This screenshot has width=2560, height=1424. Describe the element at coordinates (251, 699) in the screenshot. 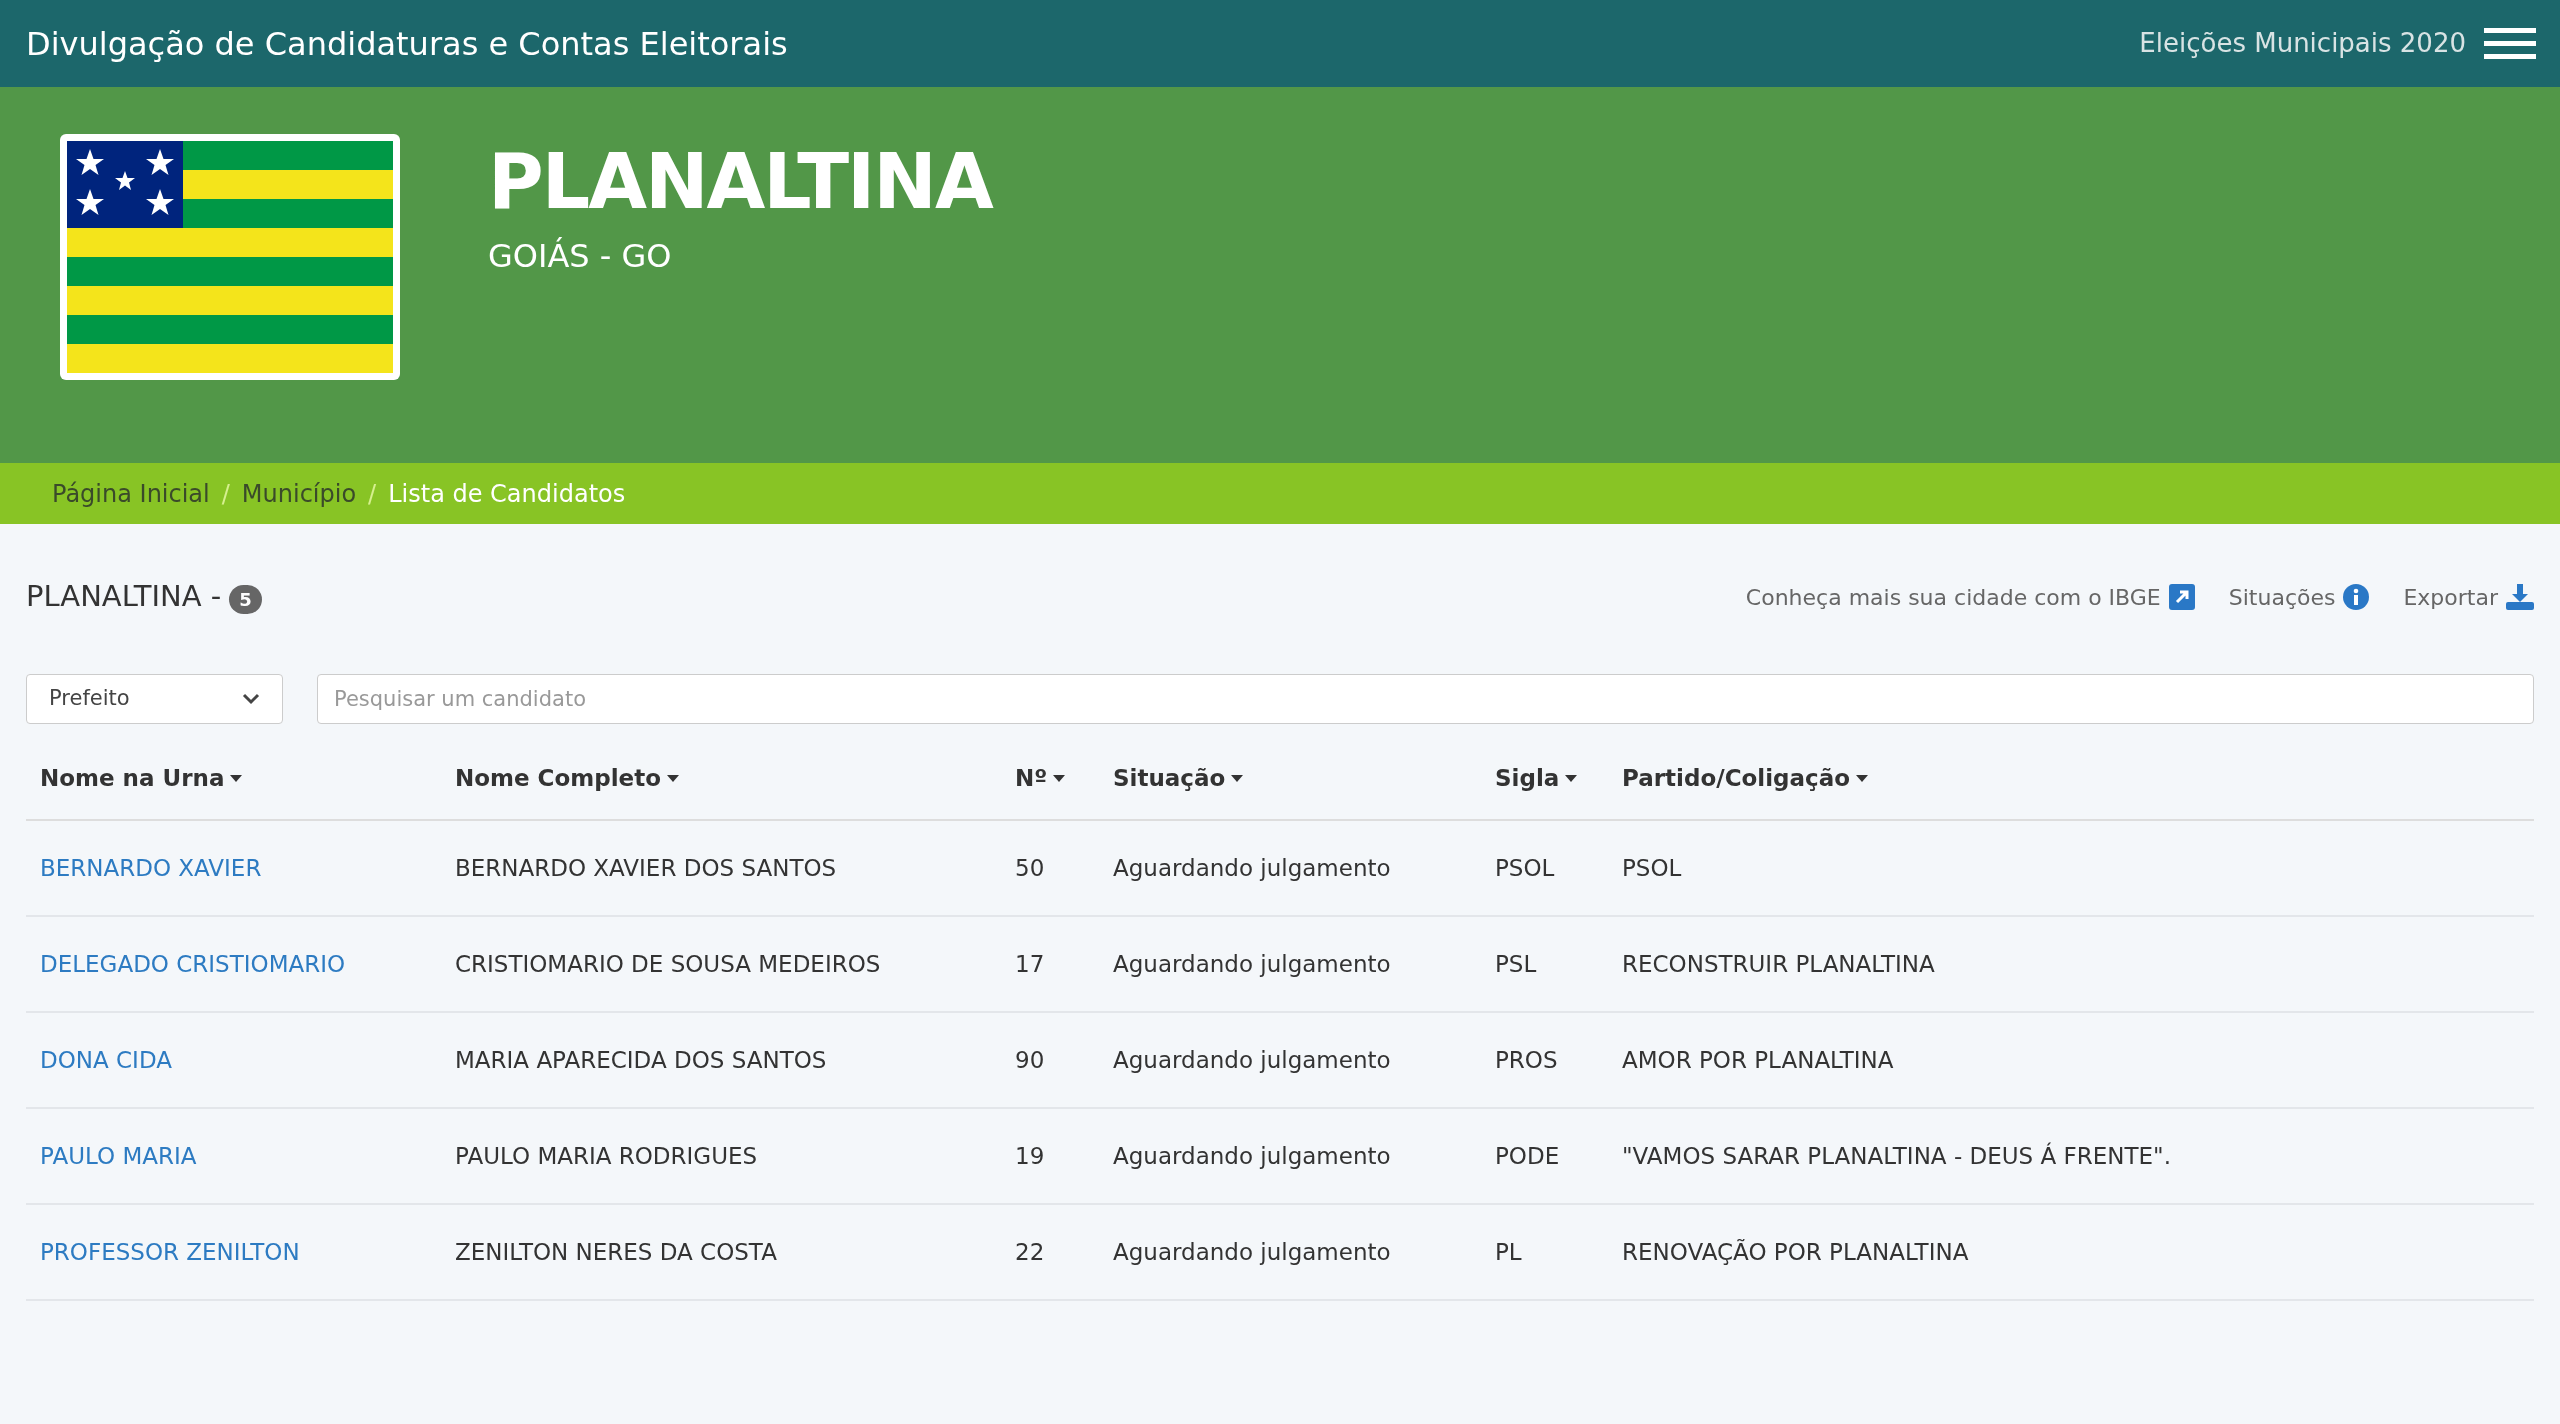

I see `chevron-down-icon` at that location.